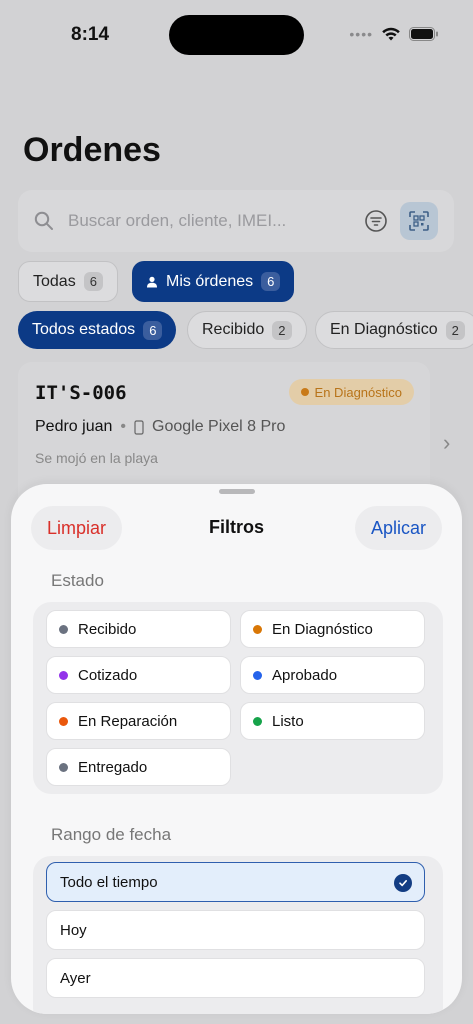 The image size is (473, 1024). Describe the element at coordinates (235, 978) in the screenshot. I see `date-option-yesterday: Ayer` at that location.